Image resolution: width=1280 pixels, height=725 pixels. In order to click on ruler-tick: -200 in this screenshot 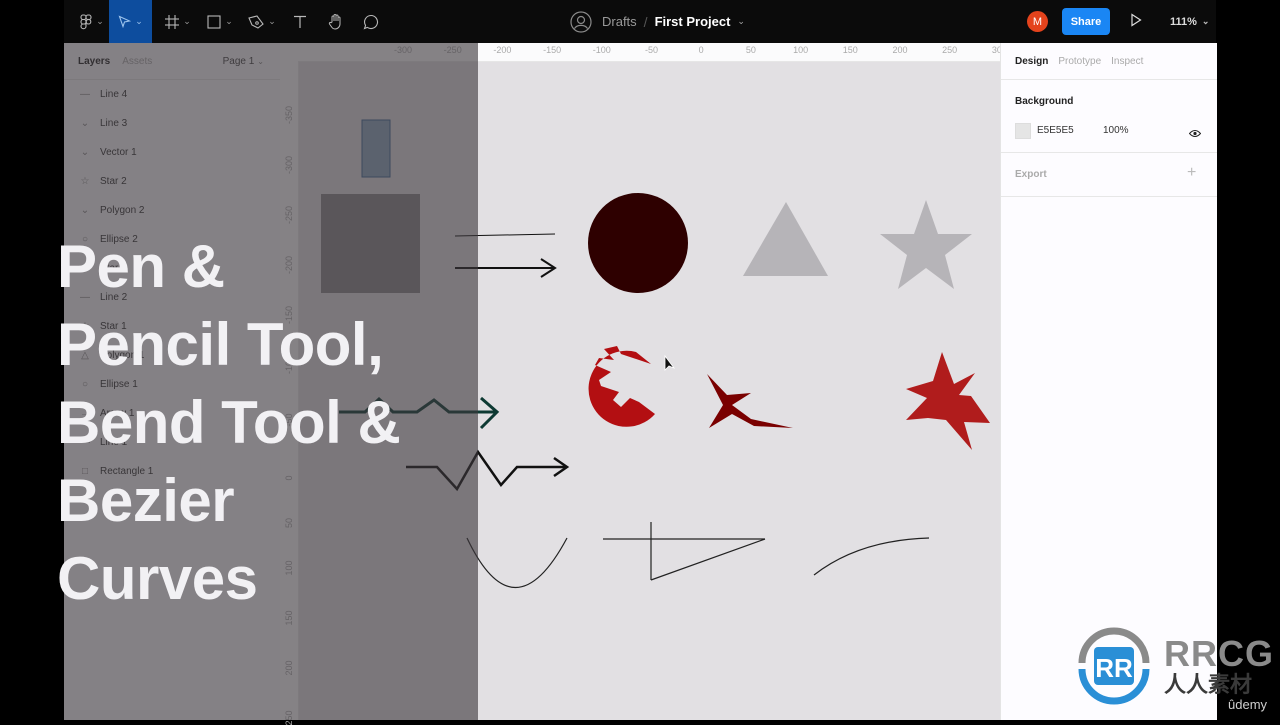, I will do `click(502, 50)`.